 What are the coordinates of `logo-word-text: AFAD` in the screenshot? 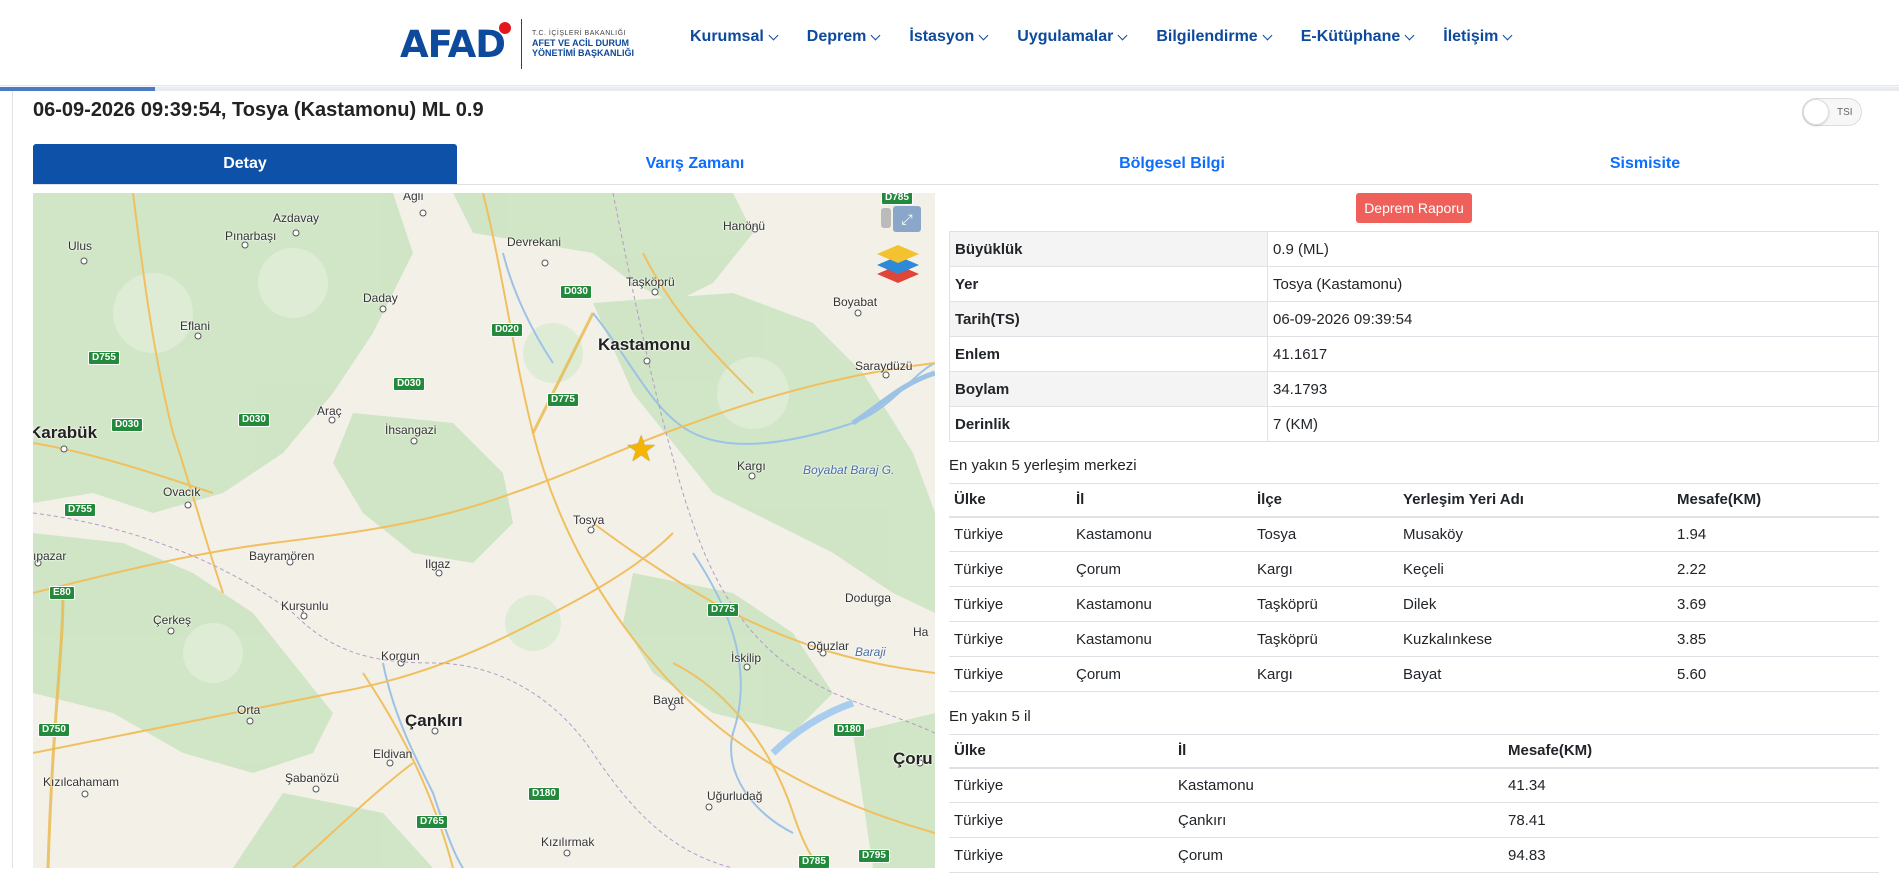 It's located at (453, 44).